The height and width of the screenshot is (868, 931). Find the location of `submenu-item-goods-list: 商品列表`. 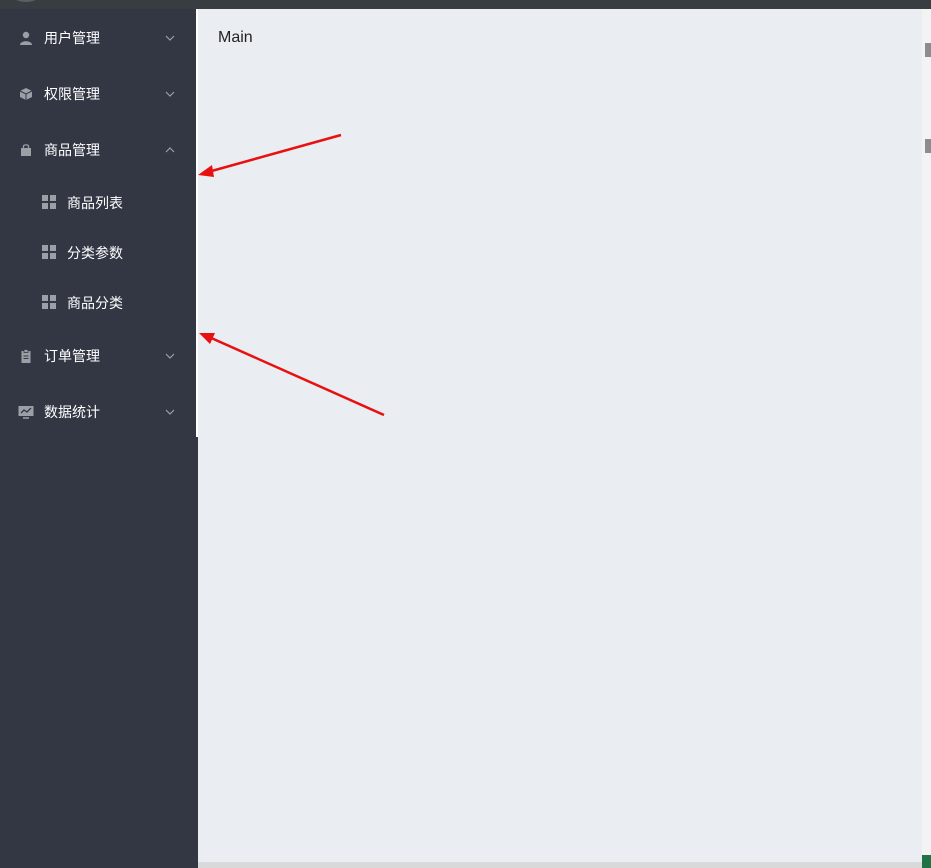

submenu-item-goods-list: 商品列表 is located at coordinates (99, 203).